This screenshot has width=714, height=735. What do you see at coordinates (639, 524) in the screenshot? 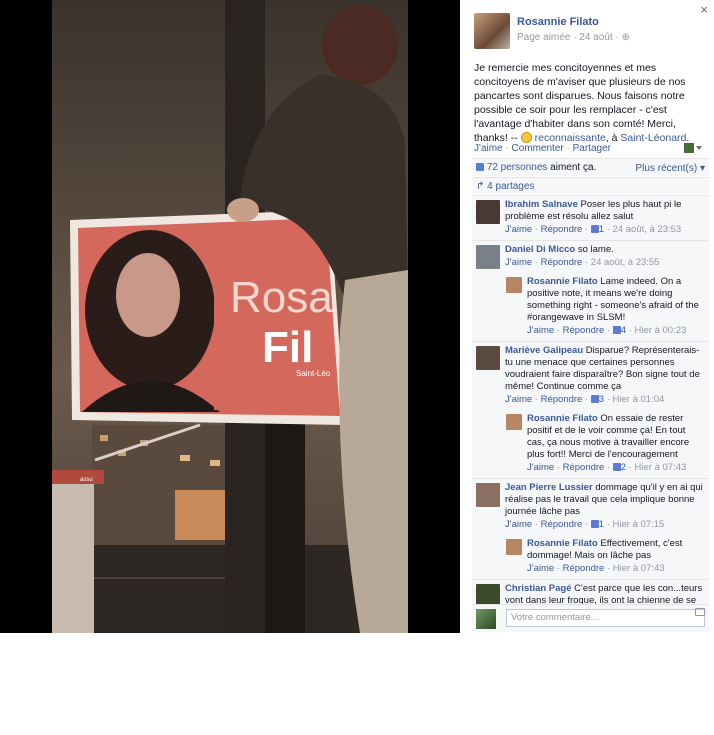
I see `comment-timestamp: Hier à 07:15` at bounding box center [639, 524].